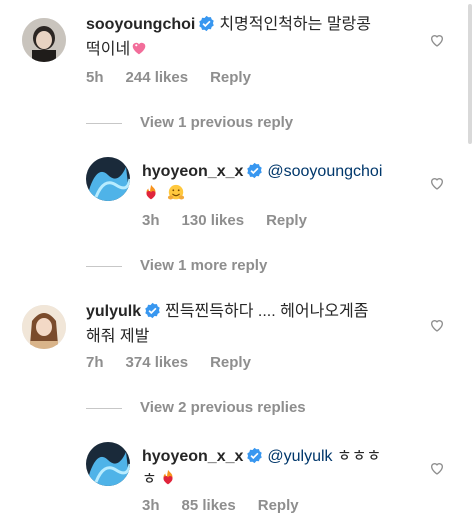  I want to click on comment-text: hyoyeon_x_x @yulyulk ㅎㅎㅎ, so click(261, 457).